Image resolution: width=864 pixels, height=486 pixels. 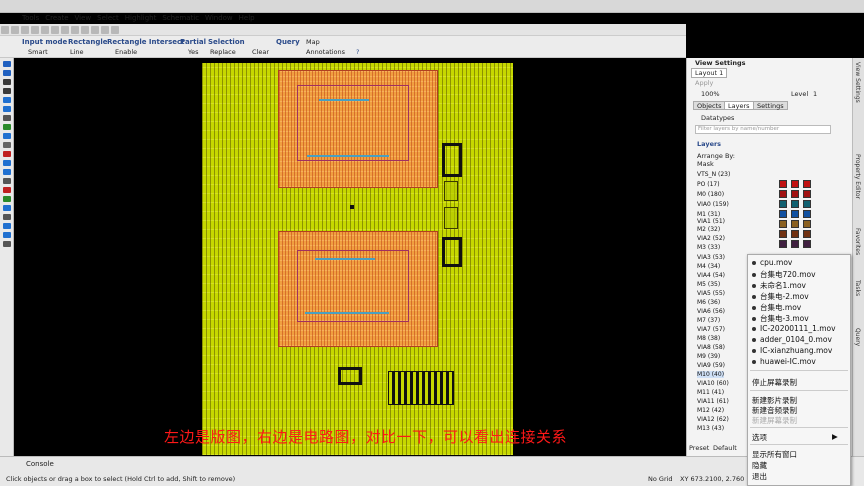 What do you see at coordinates (7, 145) in the screenshot?
I see `measure-icon` at bounding box center [7, 145].